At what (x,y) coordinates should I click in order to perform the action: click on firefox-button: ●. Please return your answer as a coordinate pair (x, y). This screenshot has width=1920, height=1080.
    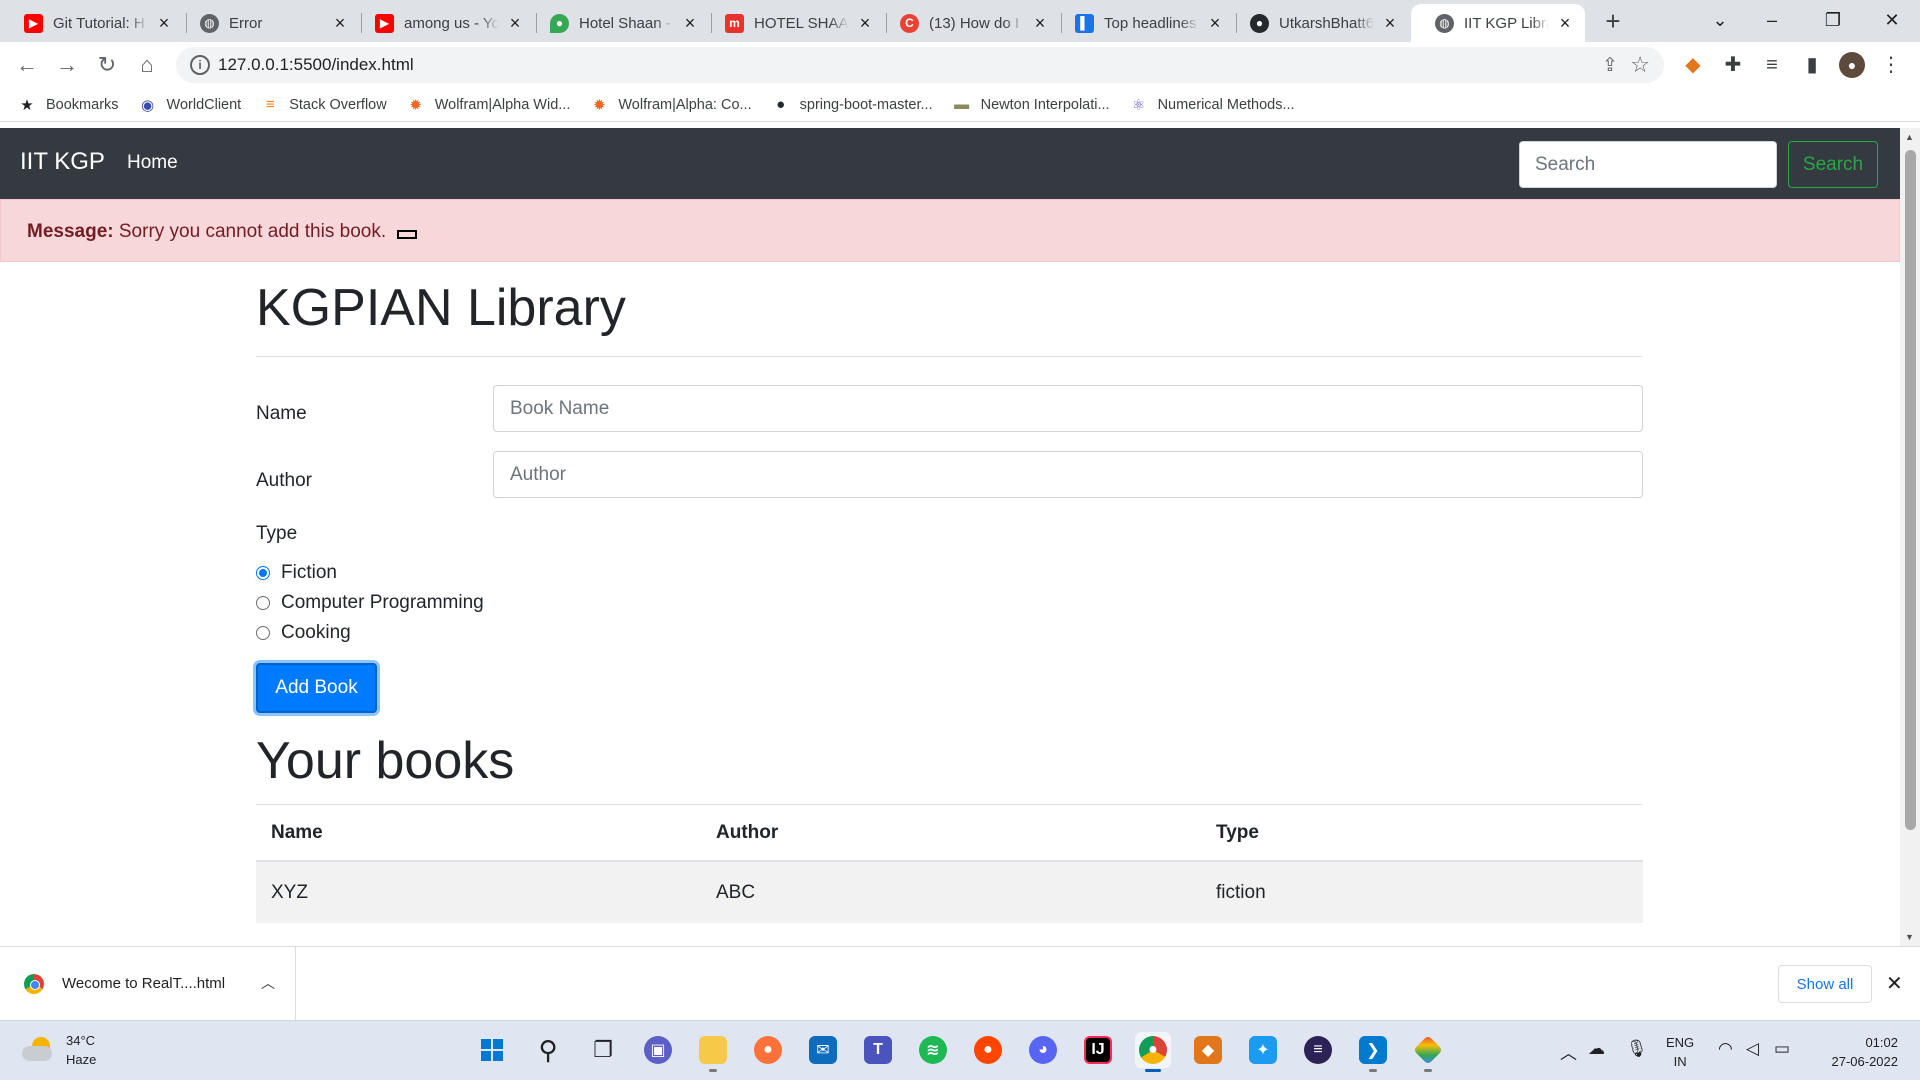
    Looking at the image, I should click on (768, 1050).